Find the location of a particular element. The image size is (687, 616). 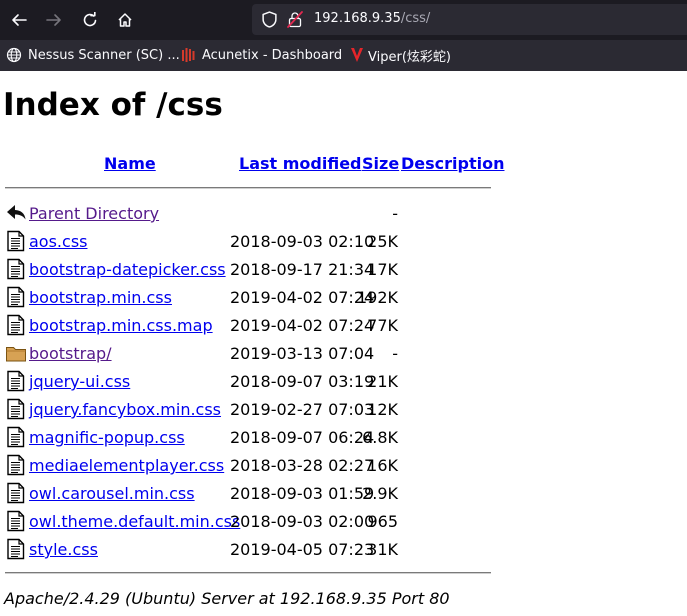

file-link: jquery-ui.css is located at coordinates (79, 382).